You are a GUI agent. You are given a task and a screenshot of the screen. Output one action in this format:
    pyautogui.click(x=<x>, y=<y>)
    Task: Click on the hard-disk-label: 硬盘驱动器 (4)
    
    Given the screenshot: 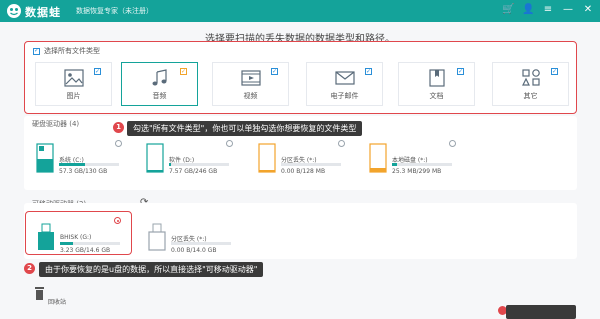 What is the action you would take?
    pyautogui.click(x=56, y=124)
    